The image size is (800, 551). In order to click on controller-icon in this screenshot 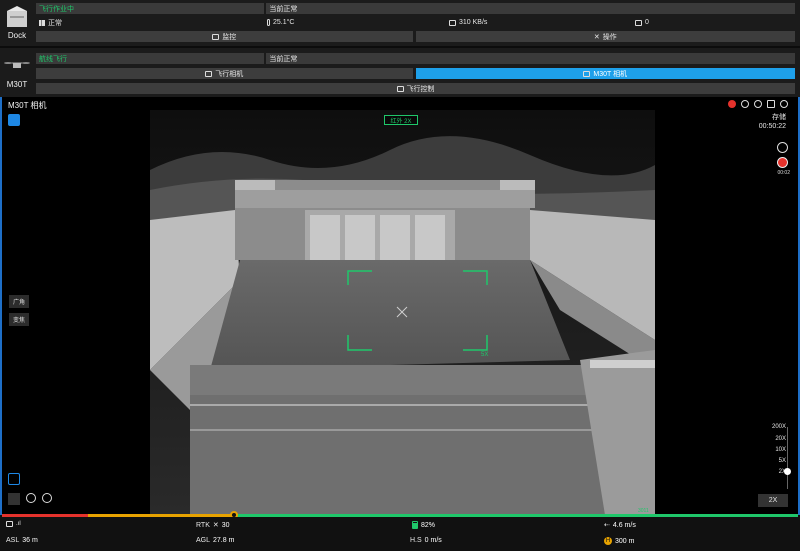, I will do `click(9, 524)`.